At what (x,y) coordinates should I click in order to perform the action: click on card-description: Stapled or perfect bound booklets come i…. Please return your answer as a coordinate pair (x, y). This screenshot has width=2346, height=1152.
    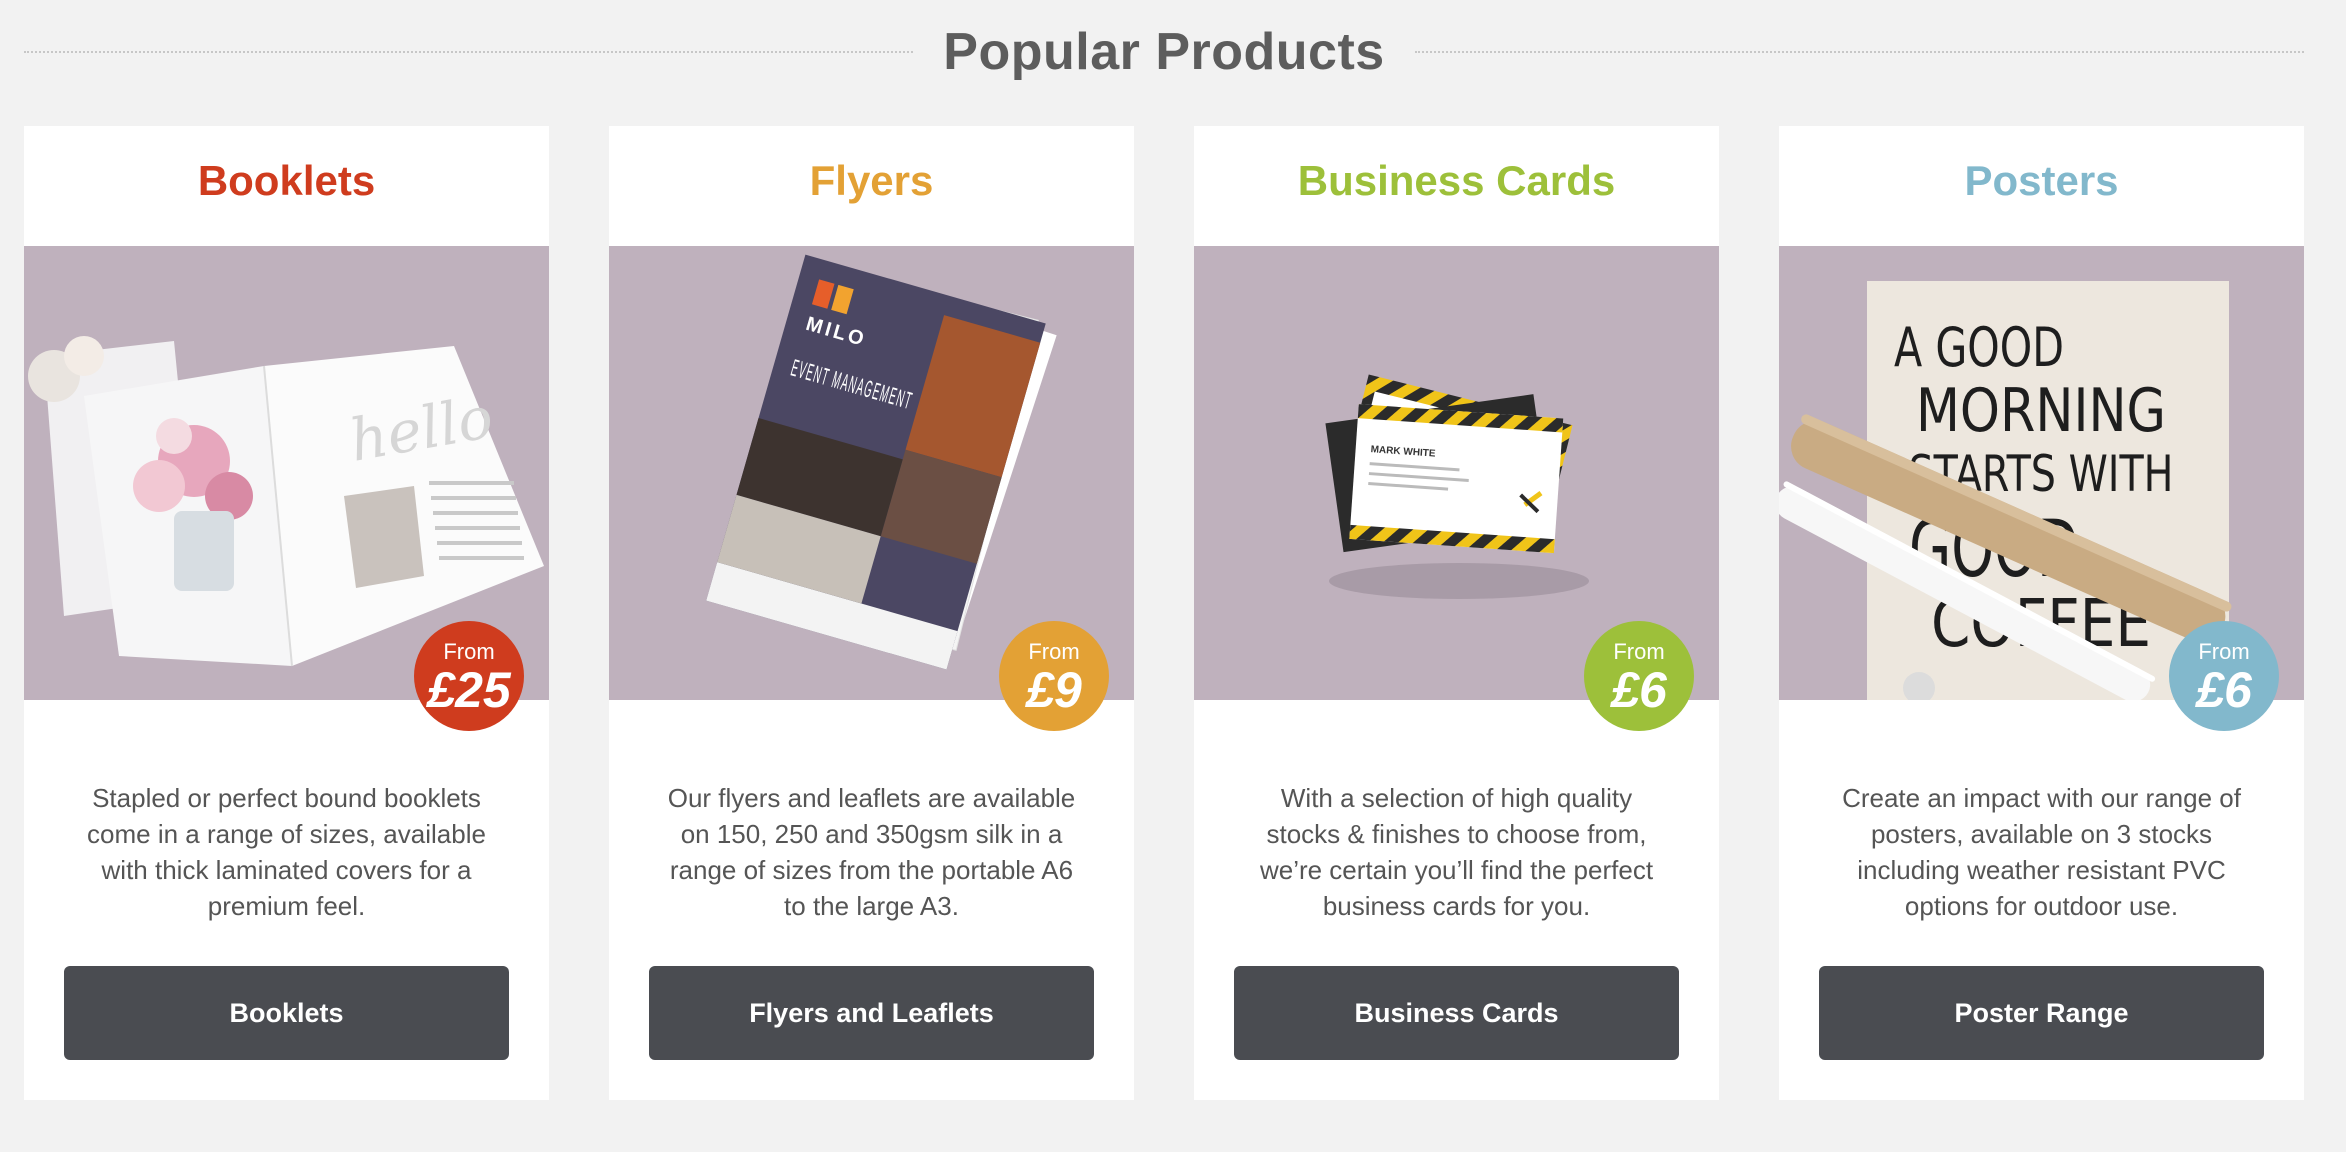
    Looking at the image, I should click on (286, 852).